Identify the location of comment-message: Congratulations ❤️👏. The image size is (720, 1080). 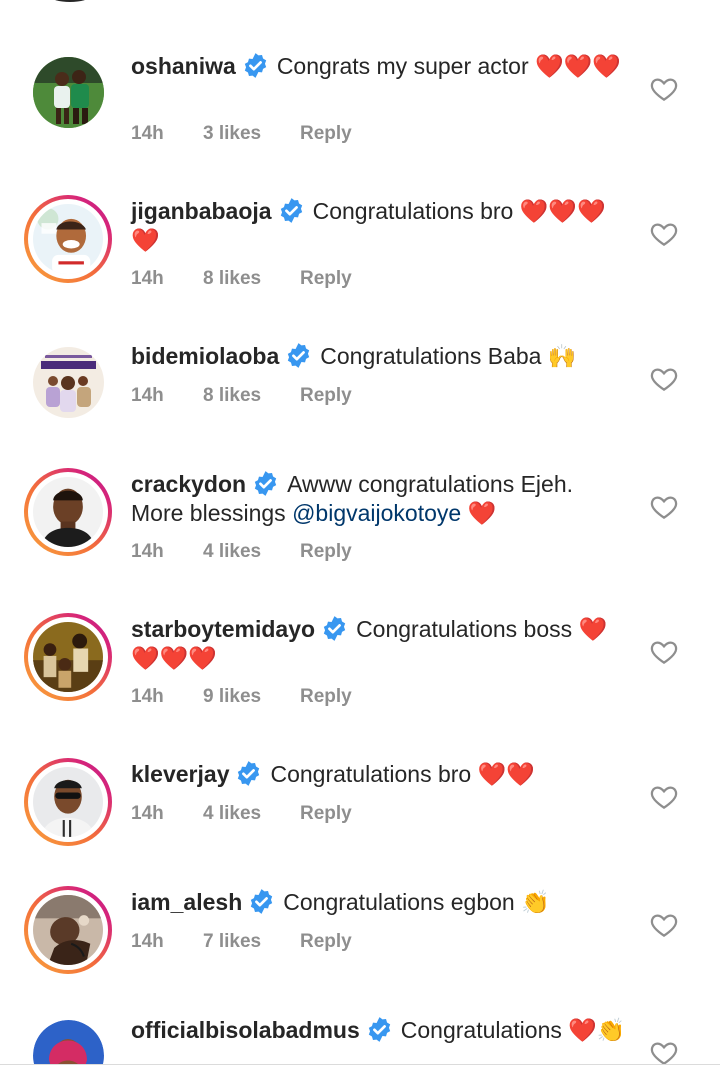
(513, 1030).